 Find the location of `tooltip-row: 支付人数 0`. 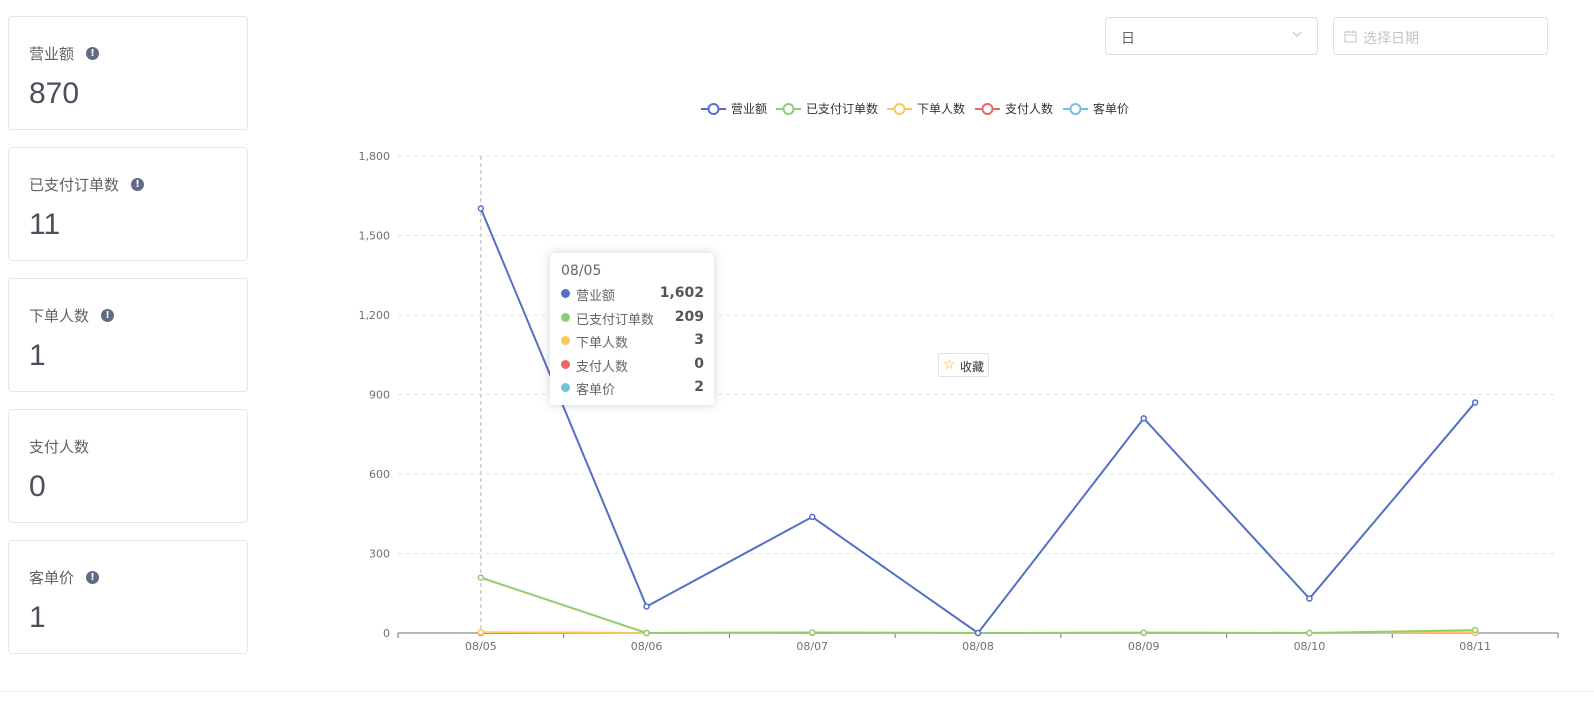

tooltip-row: 支付人数 0 is located at coordinates (632, 365).